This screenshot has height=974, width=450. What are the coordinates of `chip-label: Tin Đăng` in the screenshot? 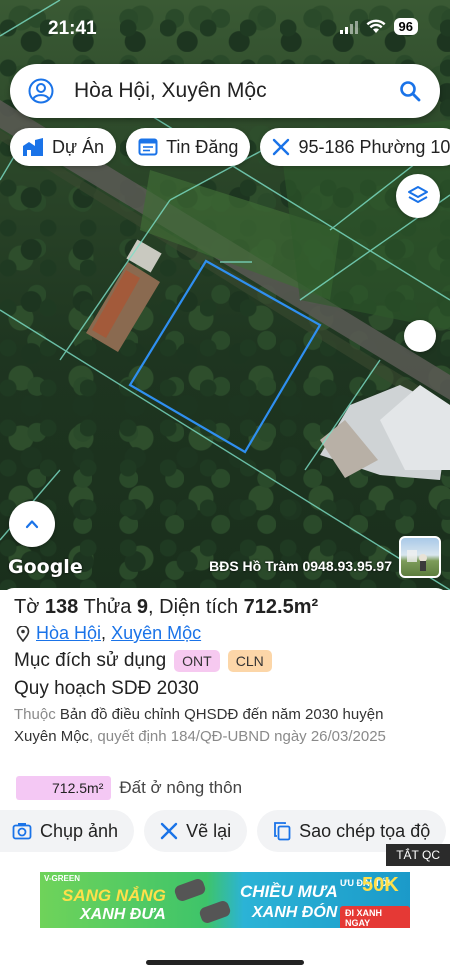 It's located at (202, 146).